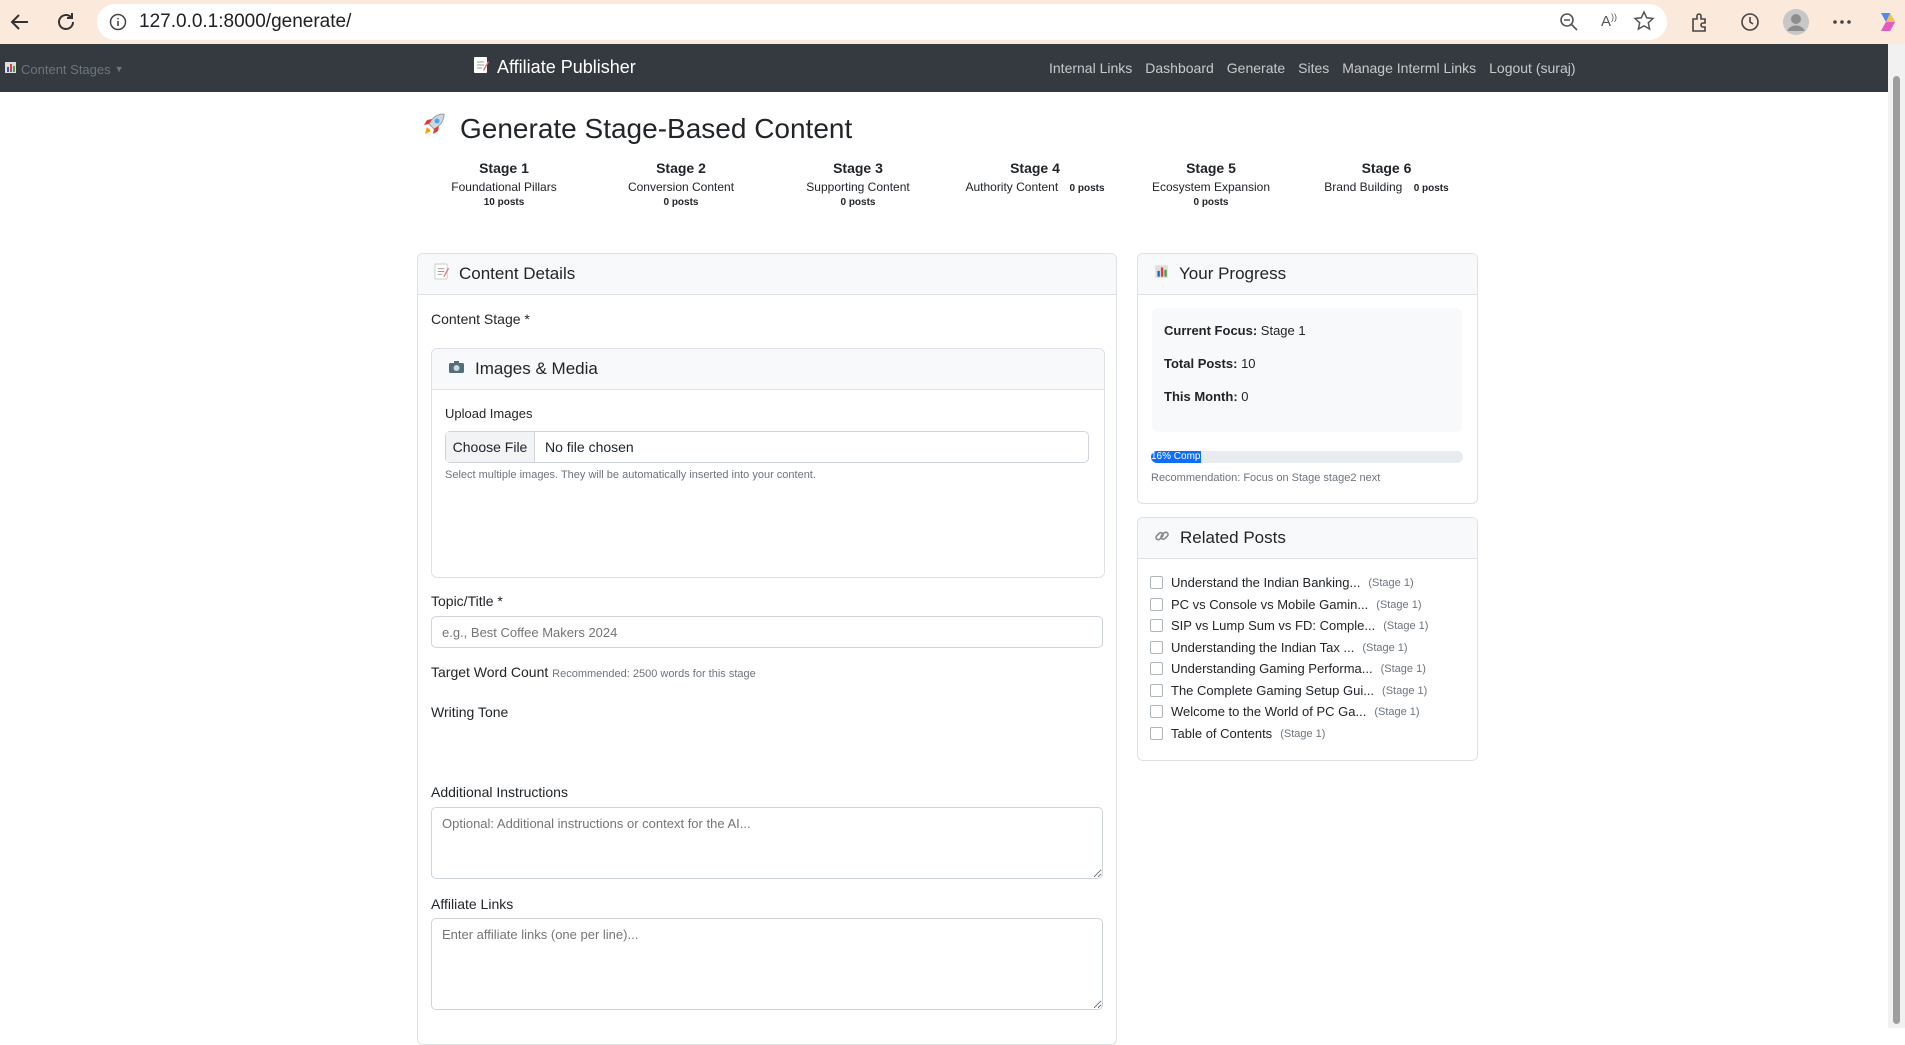 The width and height of the screenshot is (1905, 1045). I want to click on stage-desc: Authority Content, so click(1012, 187).